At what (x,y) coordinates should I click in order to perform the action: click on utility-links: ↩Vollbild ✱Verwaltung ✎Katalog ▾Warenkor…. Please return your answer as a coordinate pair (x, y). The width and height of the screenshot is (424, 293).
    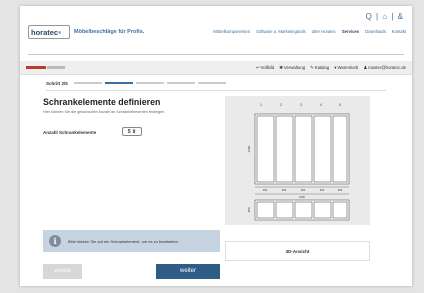
    Looking at the image, I should click on (331, 68).